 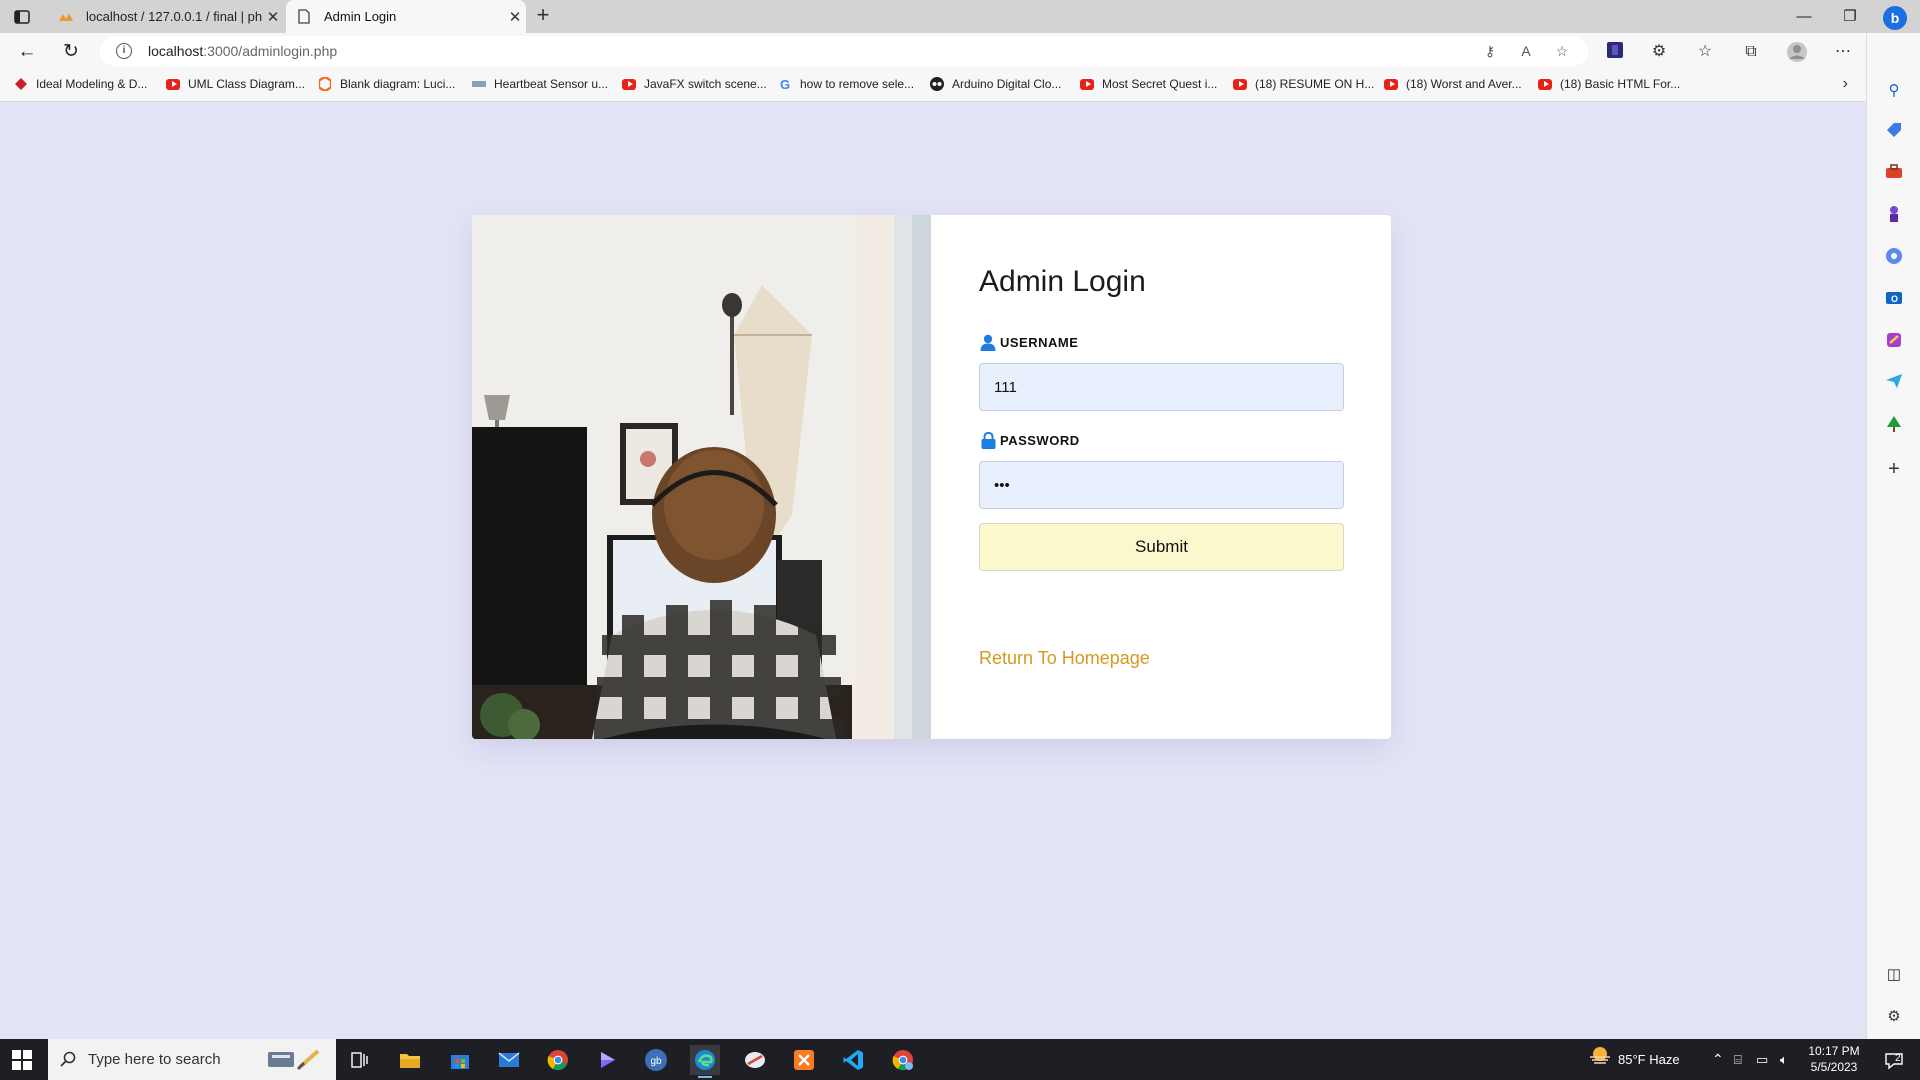 What do you see at coordinates (1659, 52) in the screenshot?
I see `extensions-icon: ⚙` at bounding box center [1659, 52].